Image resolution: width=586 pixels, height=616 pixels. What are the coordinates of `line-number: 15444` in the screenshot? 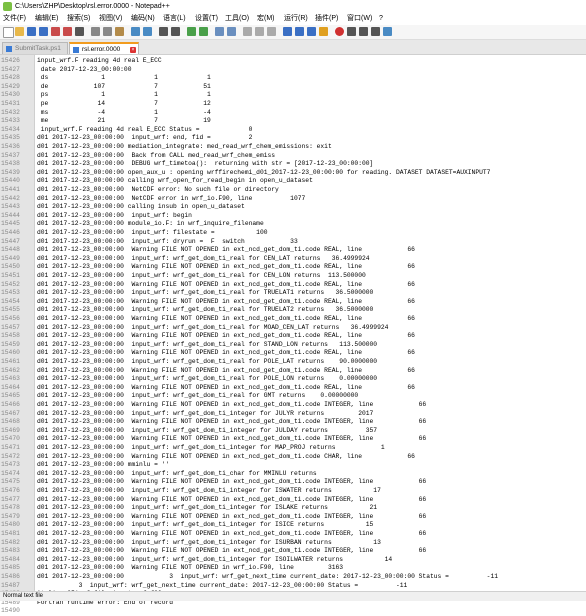 It's located at (10, 215).